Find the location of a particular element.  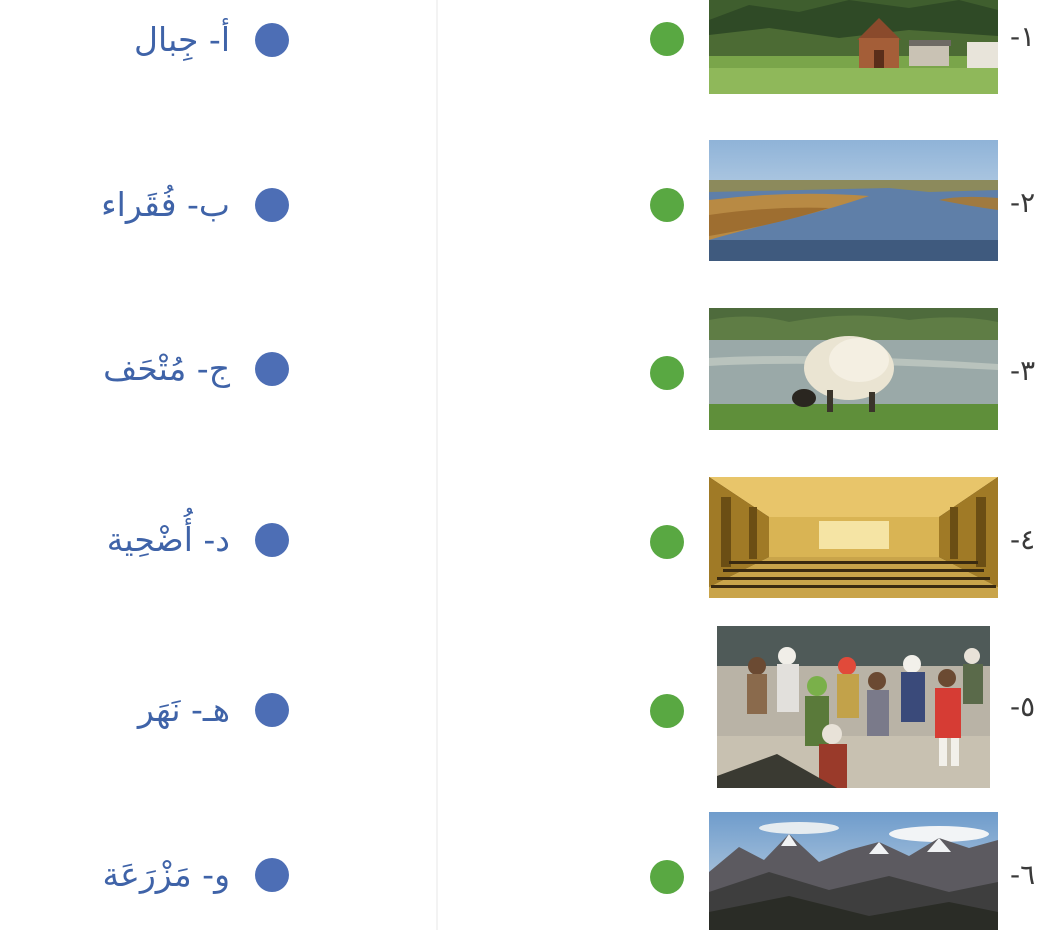

word-letter: و is located at coordinates (222, 874).